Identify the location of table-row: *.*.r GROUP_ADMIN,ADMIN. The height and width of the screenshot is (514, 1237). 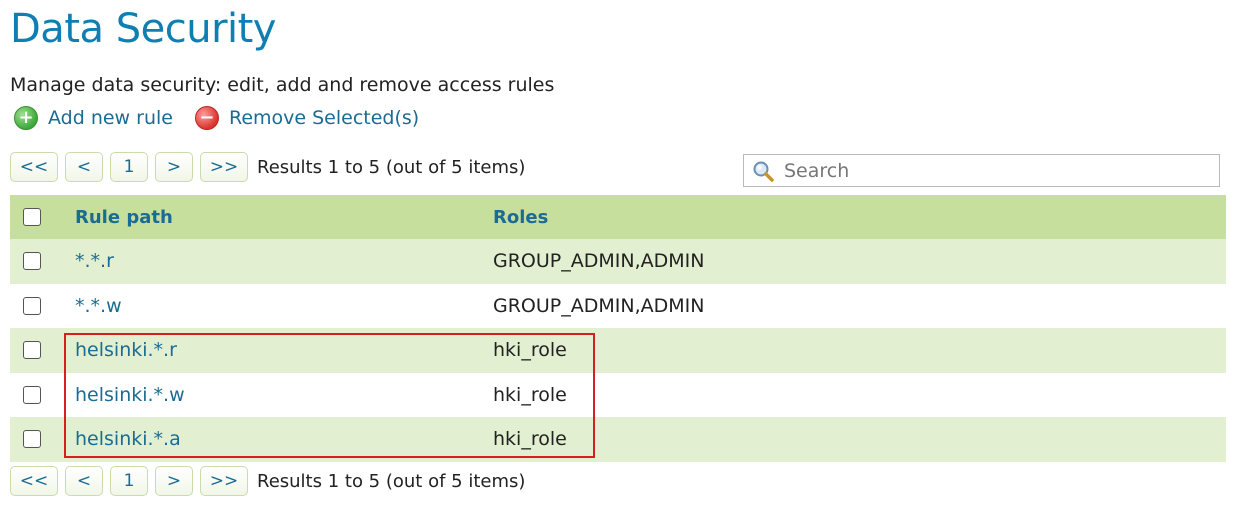
(618, 261).